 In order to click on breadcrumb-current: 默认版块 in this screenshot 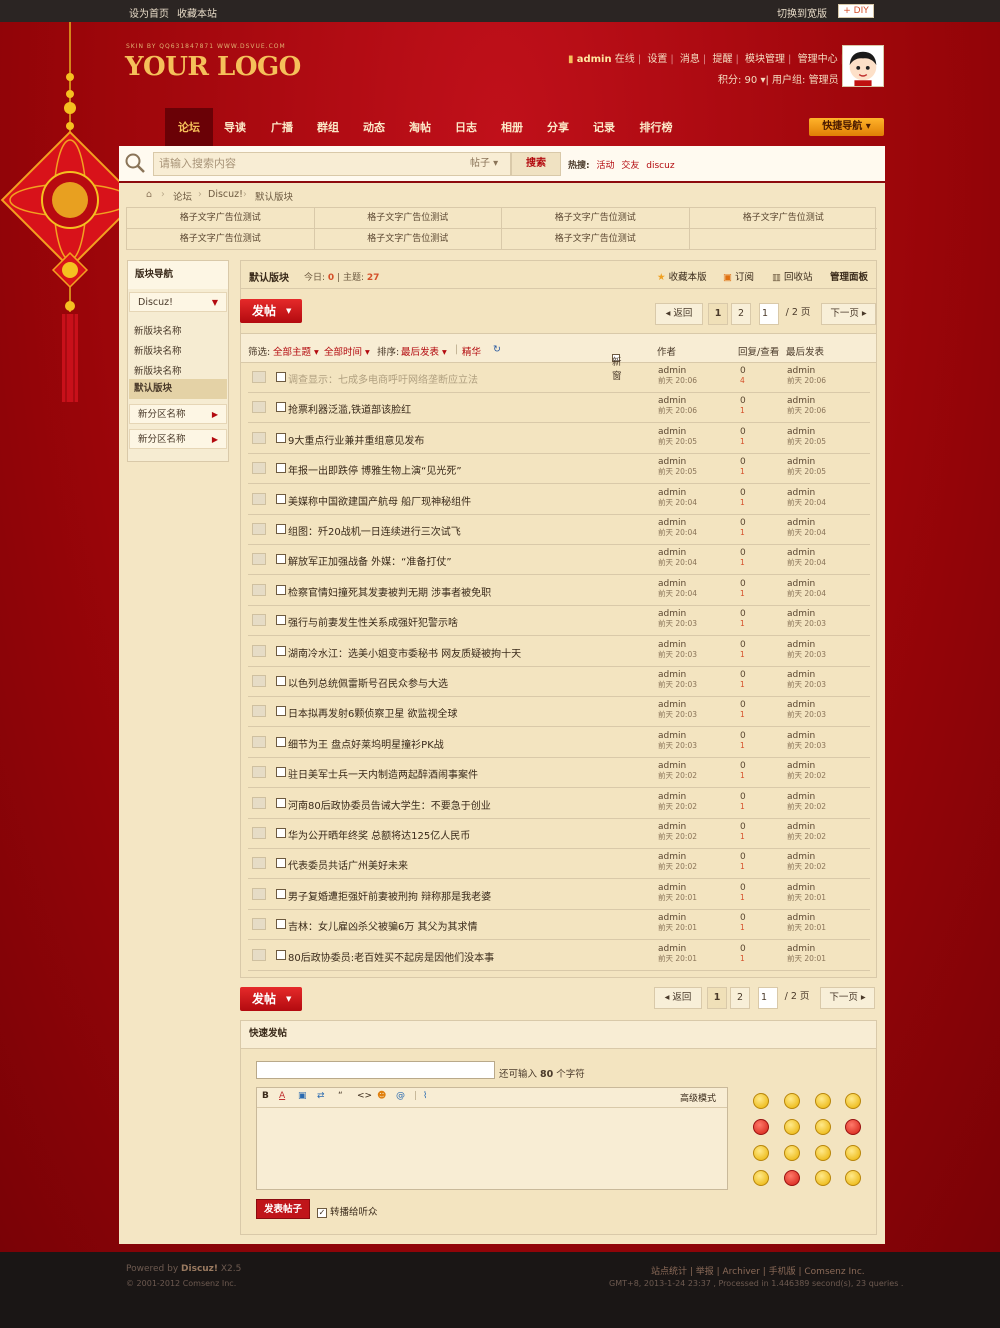, I will do `click(274, 196)`.